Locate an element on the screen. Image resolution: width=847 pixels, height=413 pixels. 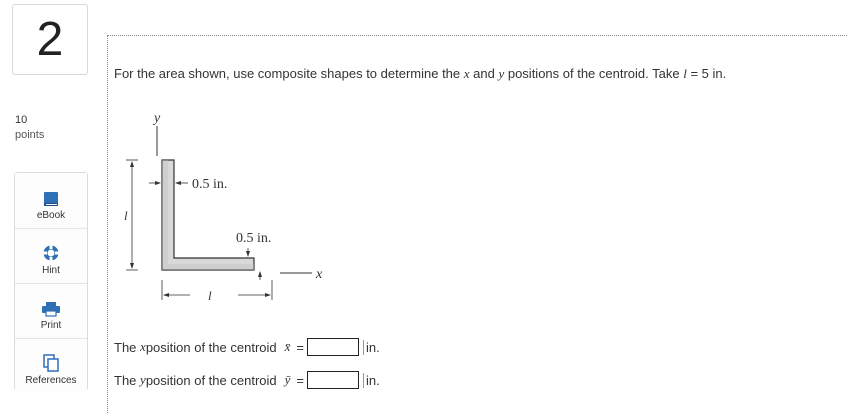
y-centroid-input is located at coordinates (333, 380).